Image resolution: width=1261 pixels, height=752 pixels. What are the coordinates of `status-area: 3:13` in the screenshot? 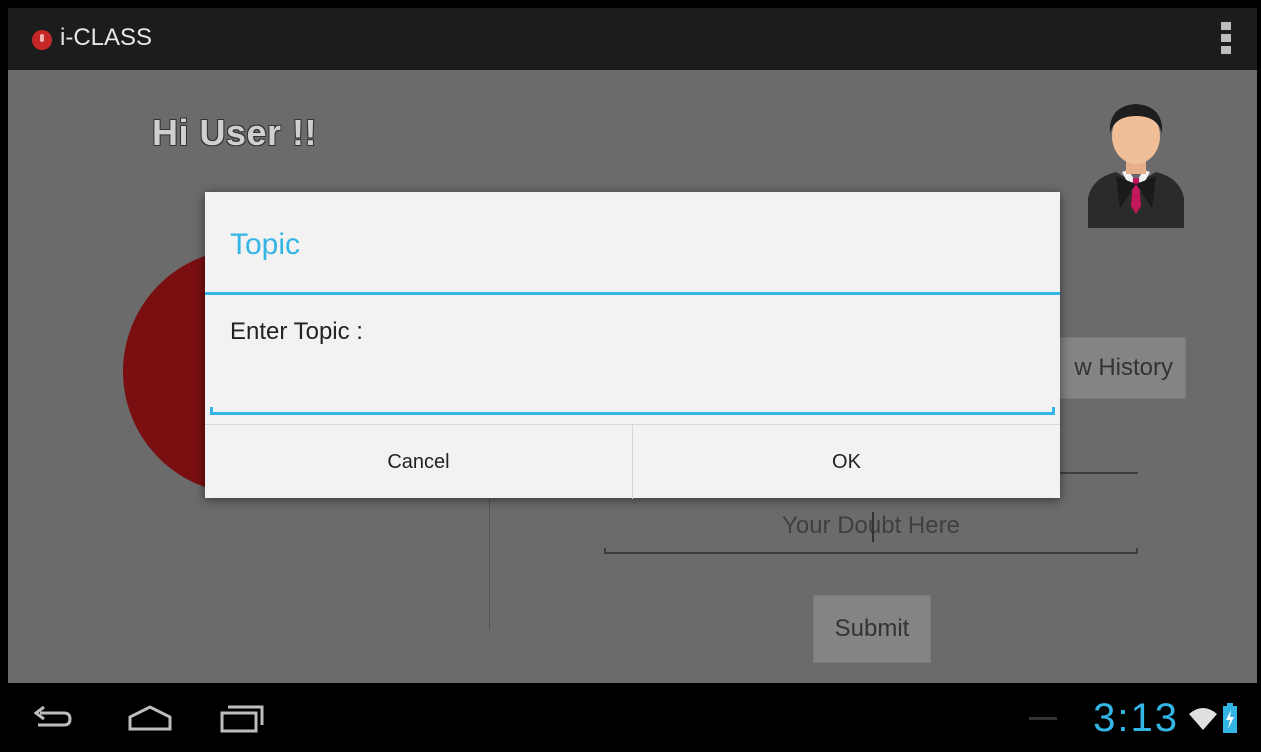 It's located at (1133, 718).